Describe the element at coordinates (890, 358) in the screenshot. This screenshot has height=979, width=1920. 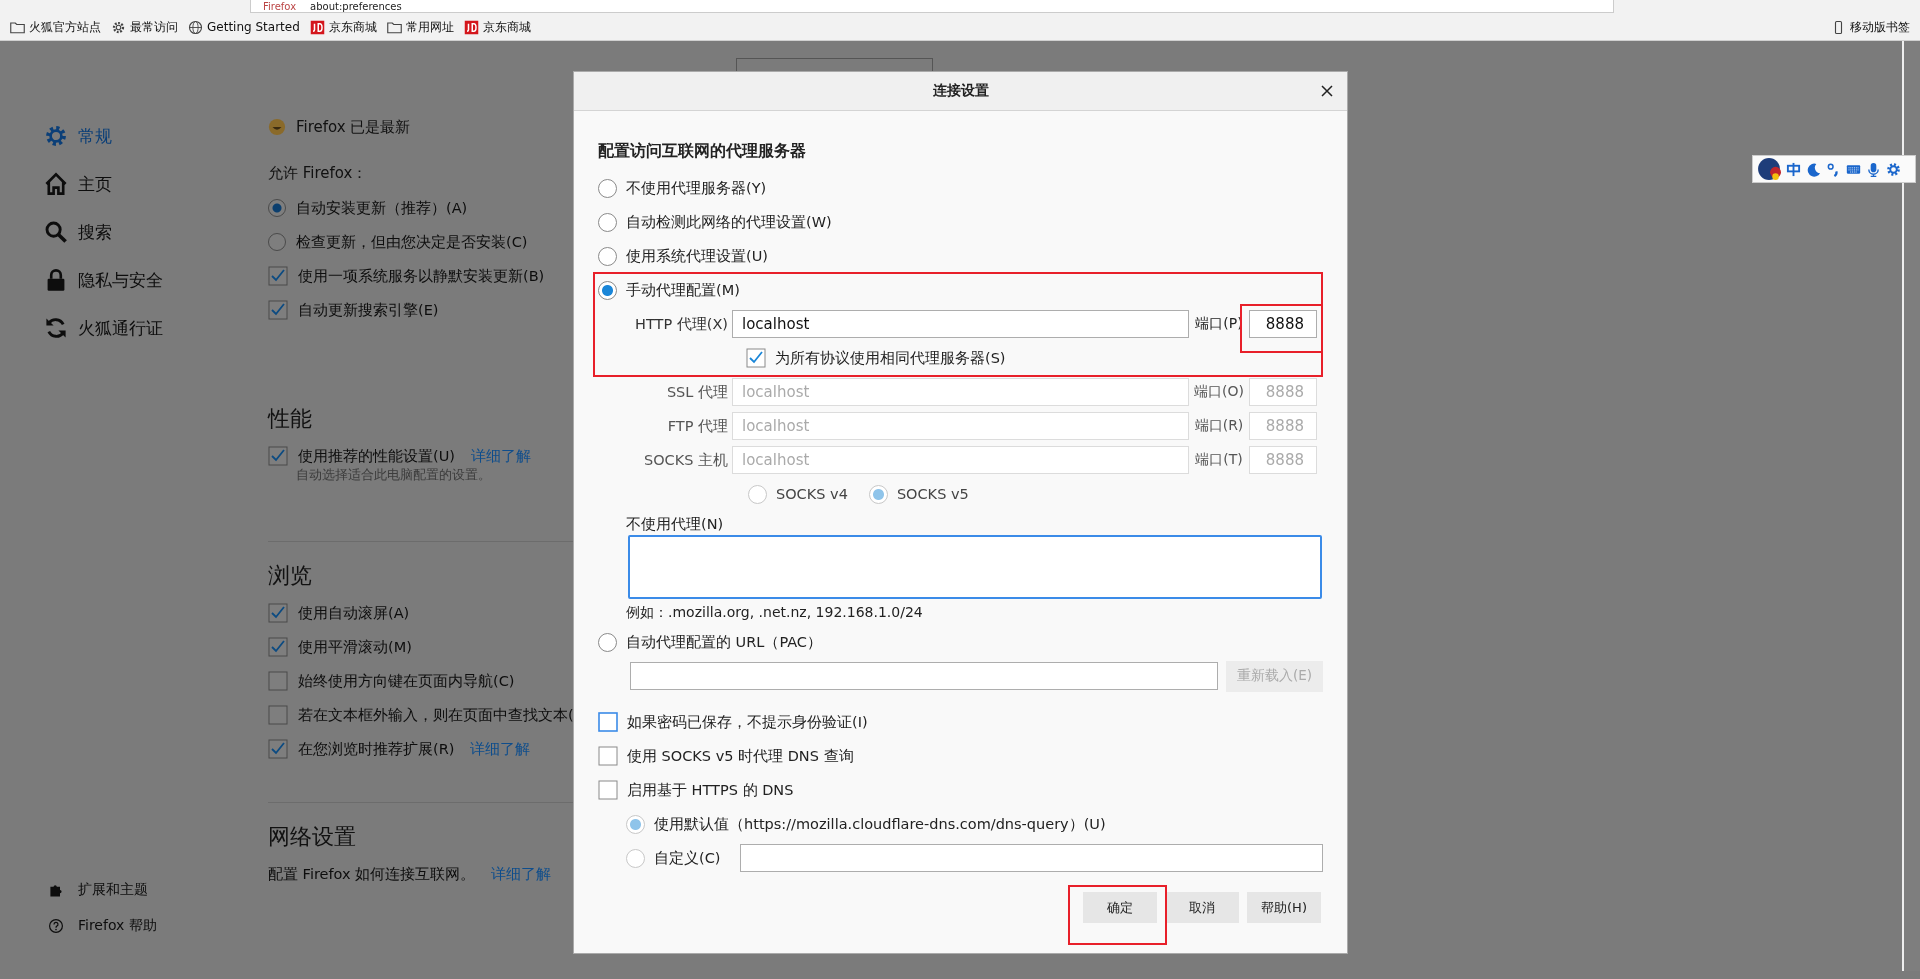
I see `option-label: 为所有协议使用相同代理服务器(S)` at that location.